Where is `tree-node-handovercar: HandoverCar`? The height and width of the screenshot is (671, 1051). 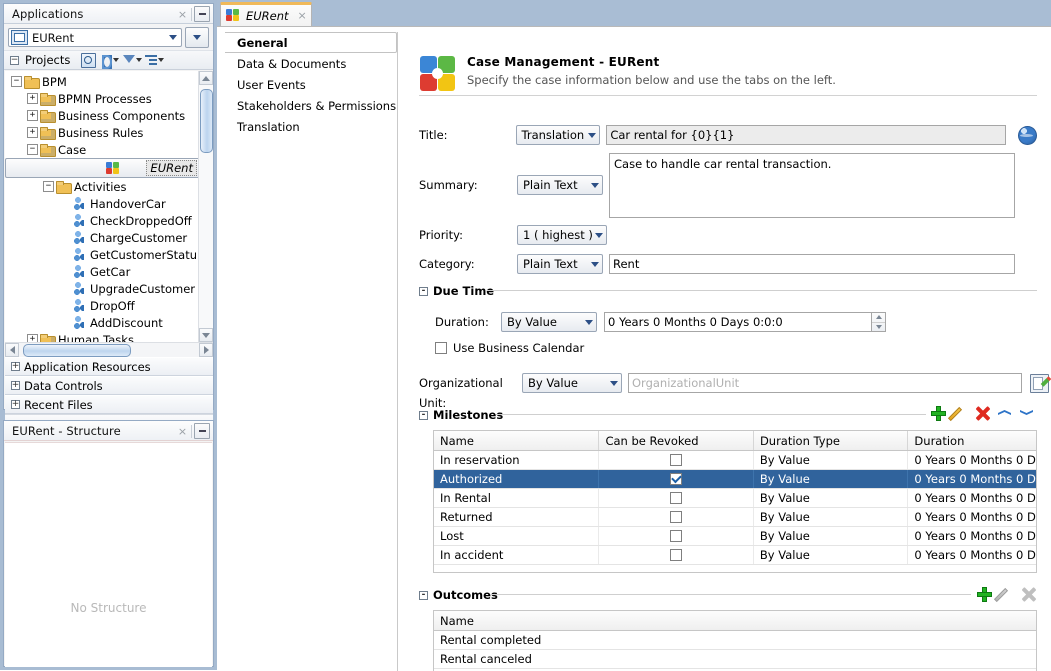 tree-node-handovercar: HandoverCar is located at coordinates (103, 203).